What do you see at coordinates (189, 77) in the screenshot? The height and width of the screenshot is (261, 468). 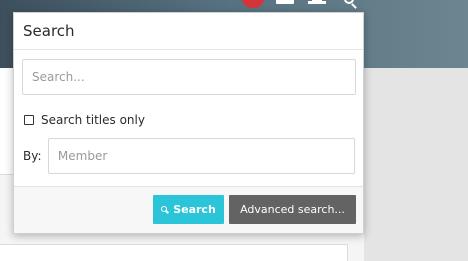 I see `search-input` at bounding box center [189, 77].